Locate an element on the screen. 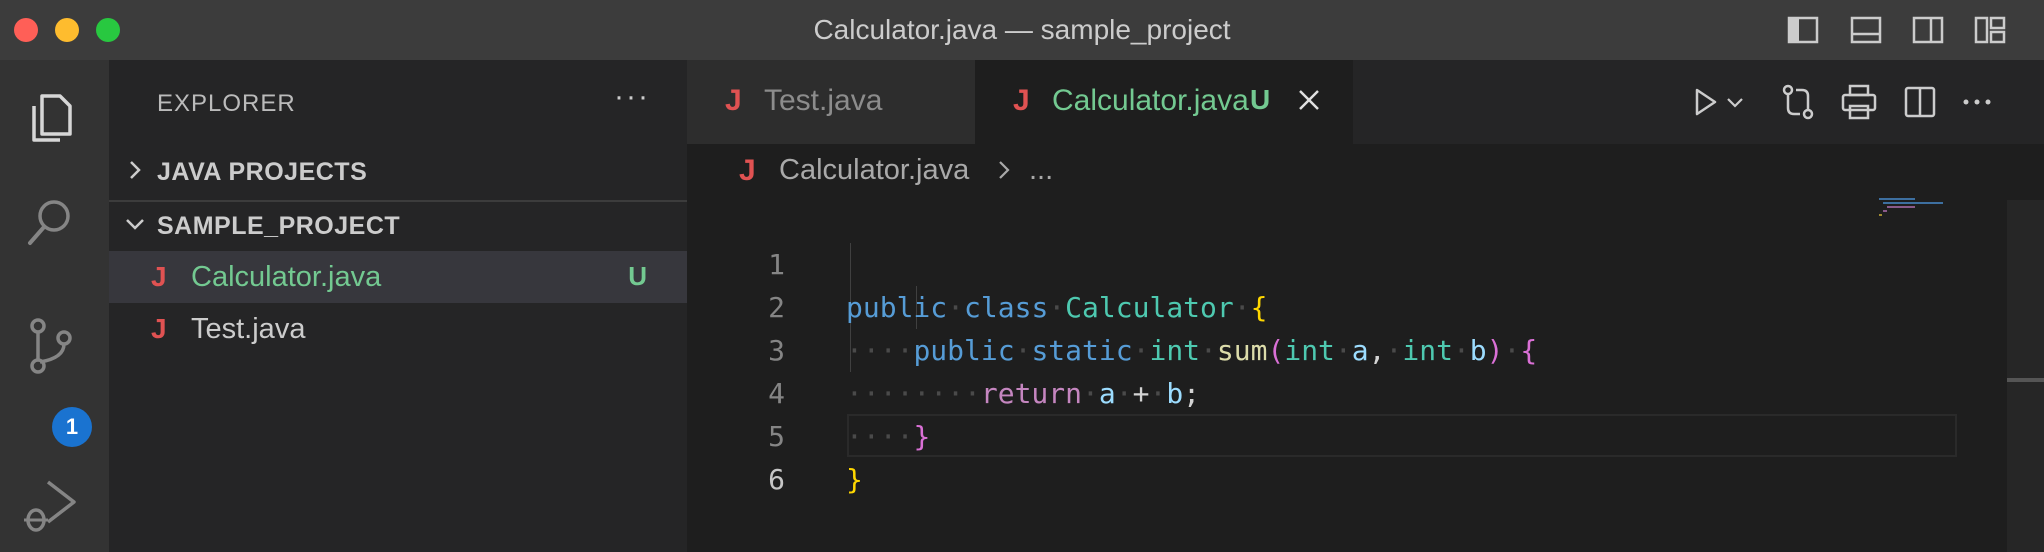 The height and width of the screenshot is (552, 2044). tab-test-java: J Test.java is located at coordinates (831, 102).